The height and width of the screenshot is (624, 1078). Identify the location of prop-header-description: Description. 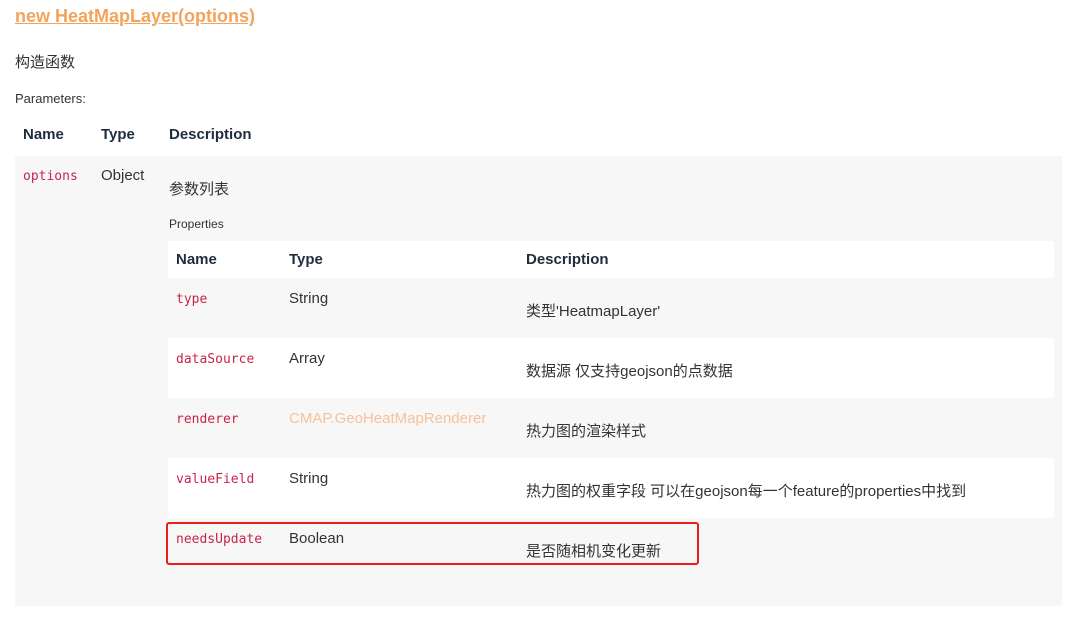
(567, 259).